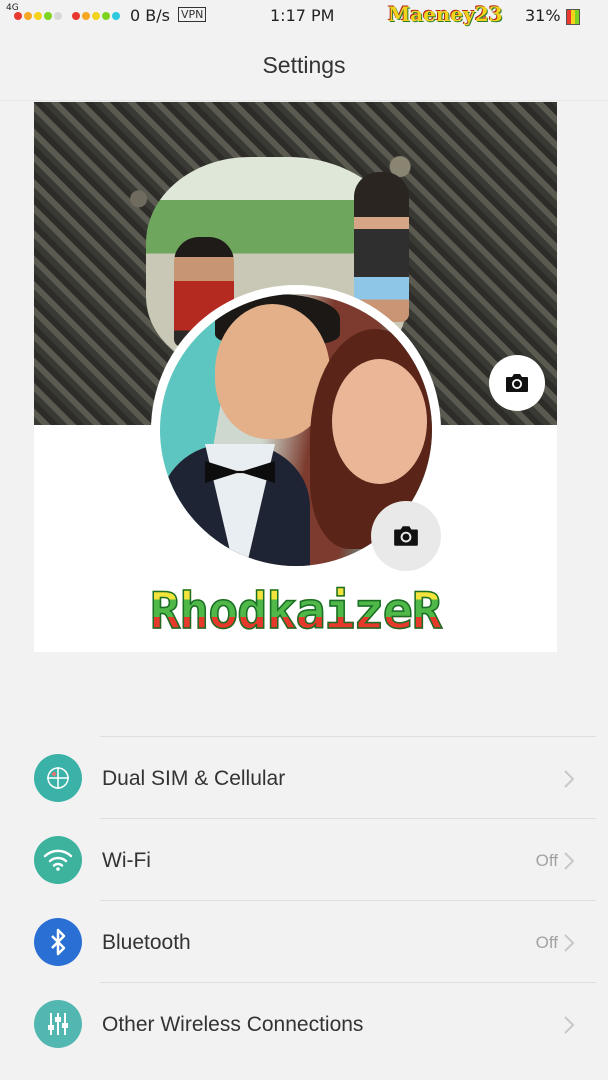 The width and height of the screenshot is (608, 1080). What do you see at coordinates (194, 778) in the screenshot?
I see `settings-item-label: Dual SIM & Cellular` at bounding box center [194, 778].